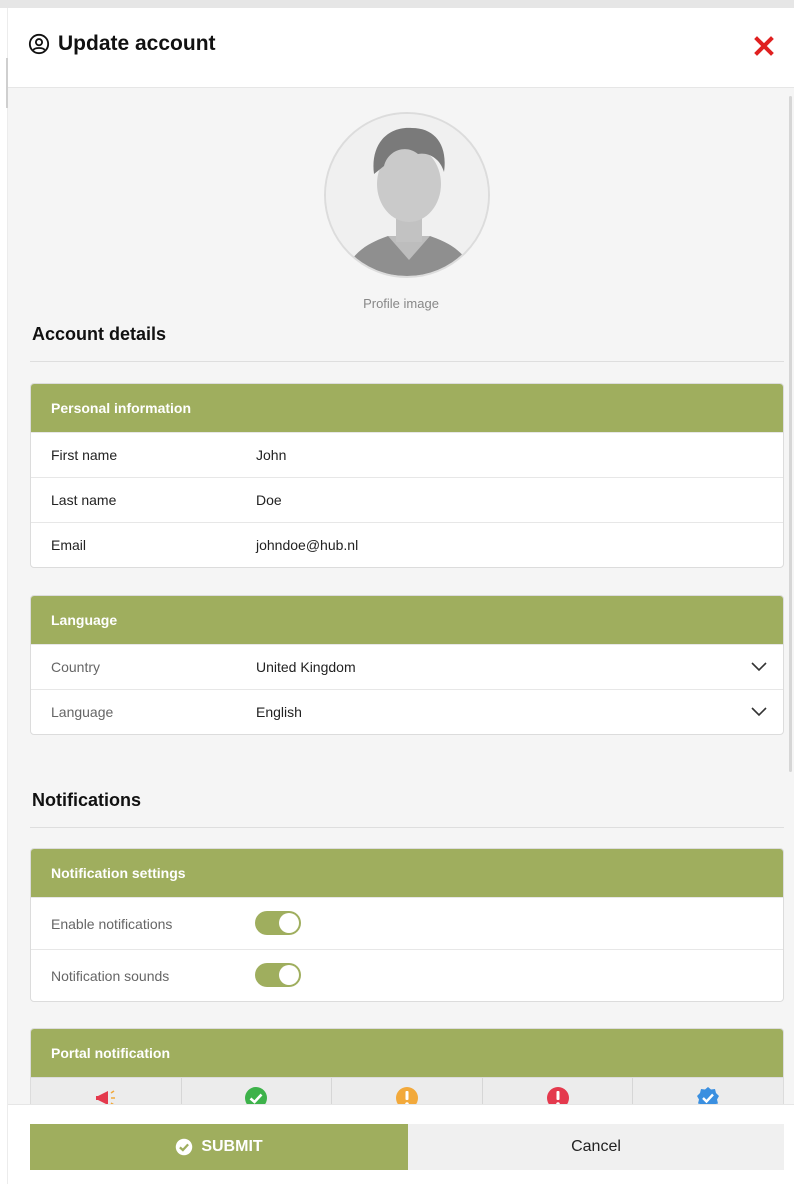  What do you see at coordinates (397, 4) in the screenshot?
I see `window-top-strip` at bounding box center [397, 4].